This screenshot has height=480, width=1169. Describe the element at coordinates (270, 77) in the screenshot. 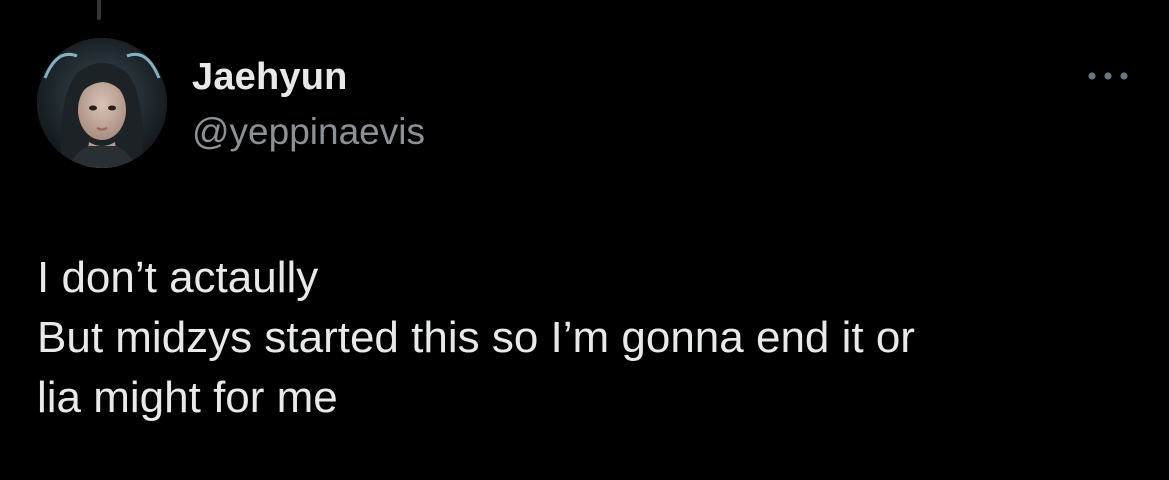

I see `author-display-name: Jaehyun` at that location.